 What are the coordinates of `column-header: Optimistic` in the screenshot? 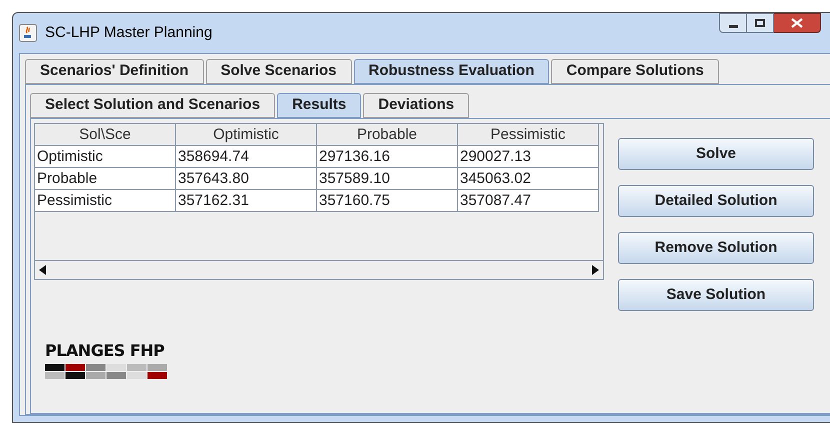 It's located at (246, 135).